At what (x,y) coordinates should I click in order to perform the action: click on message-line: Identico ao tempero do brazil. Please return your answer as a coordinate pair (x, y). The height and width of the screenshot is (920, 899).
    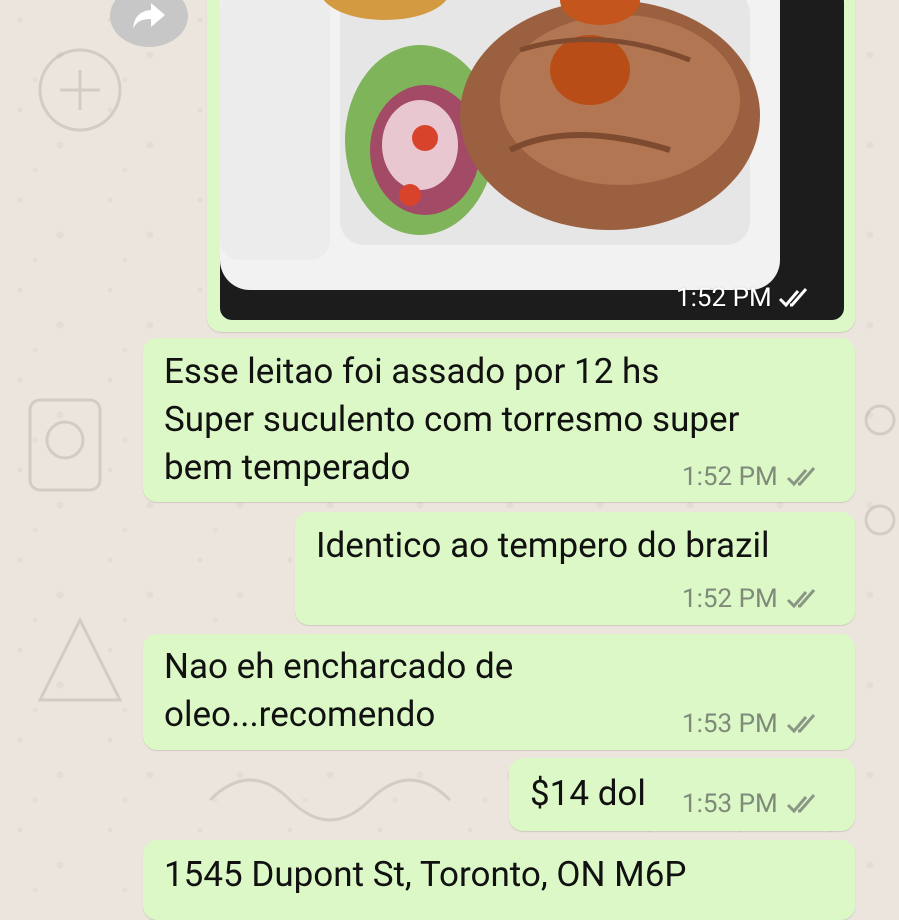
    Looking at the image, I should click on (543, 545).